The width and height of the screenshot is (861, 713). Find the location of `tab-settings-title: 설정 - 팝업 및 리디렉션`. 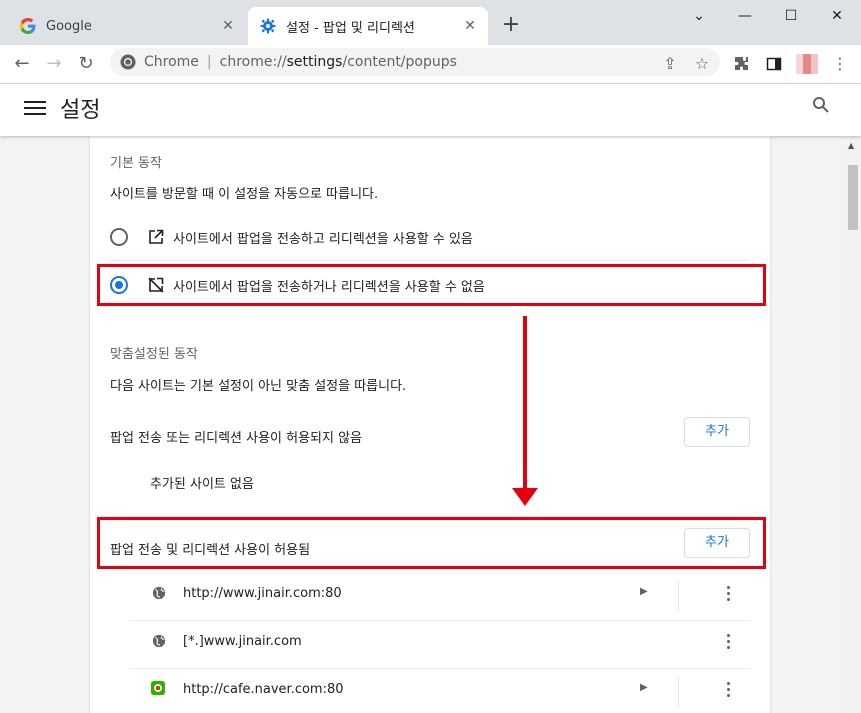

tab-settings-title: 설정 - 팝업 및 리디렉션 is located at coordinates (350, 28).